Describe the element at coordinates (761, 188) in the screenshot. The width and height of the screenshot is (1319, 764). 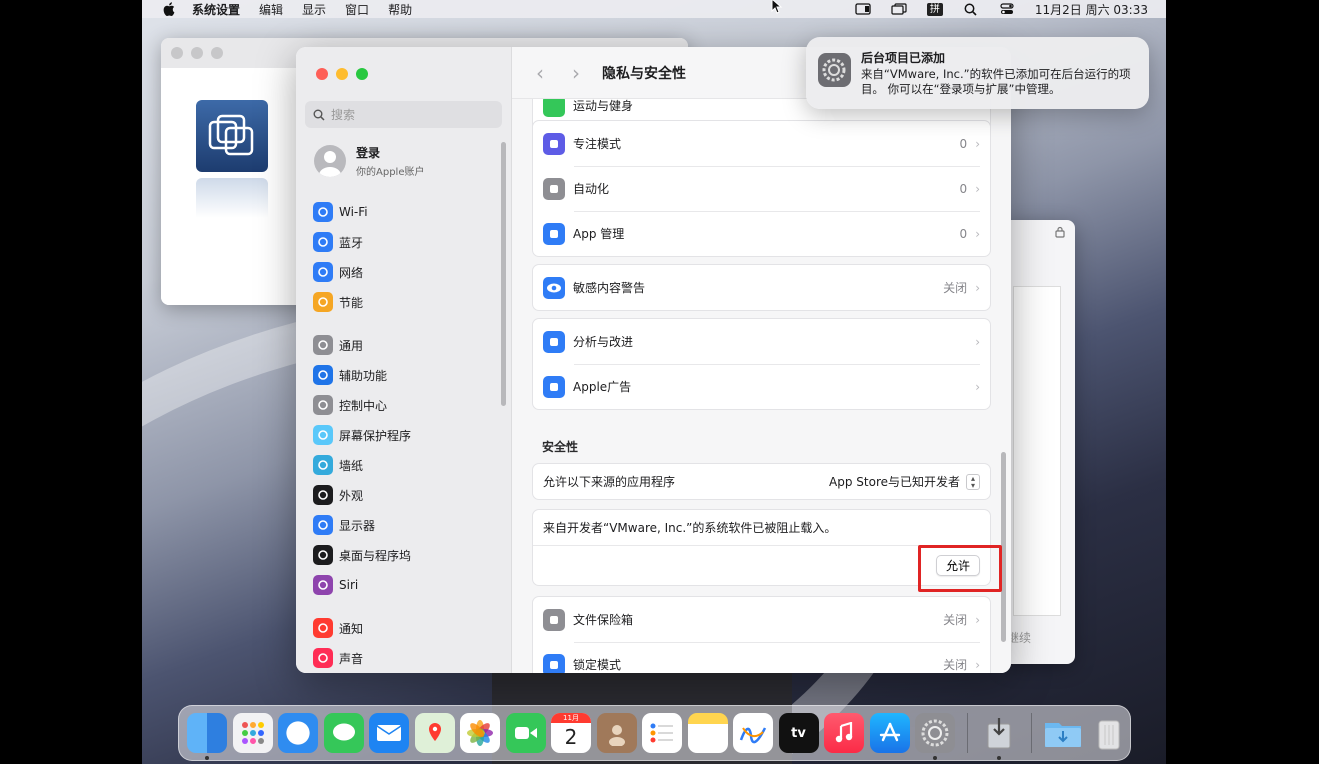
I see `list-item: 自动化 0 ›` at that location.